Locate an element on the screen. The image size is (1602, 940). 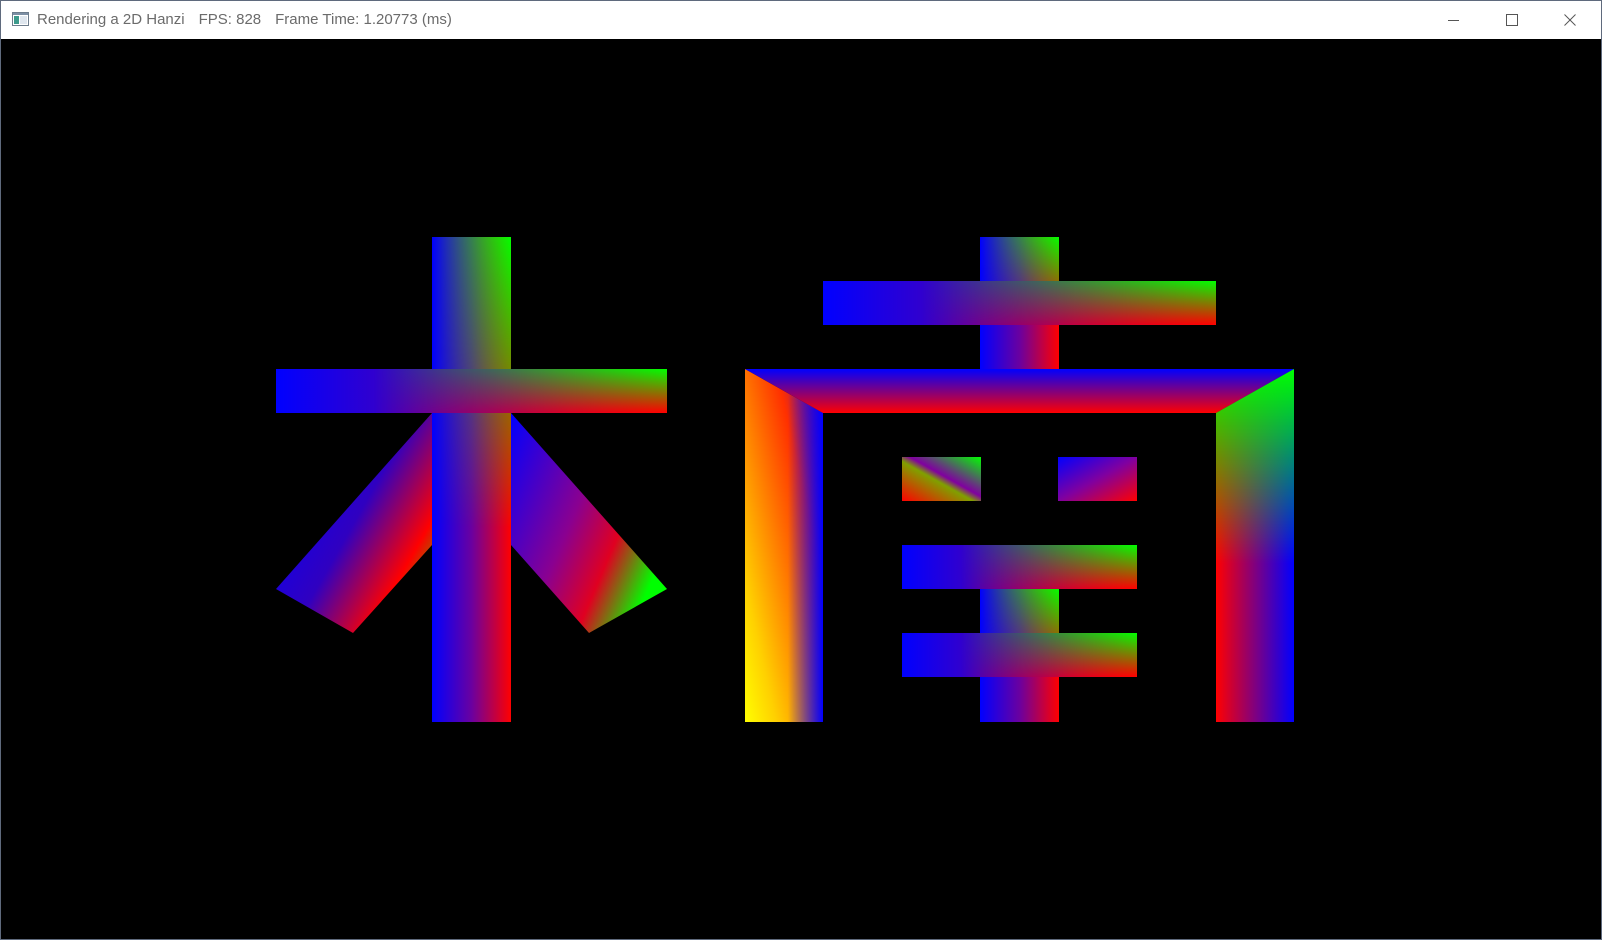
maximize-button is located at coordinates (1512, 20).